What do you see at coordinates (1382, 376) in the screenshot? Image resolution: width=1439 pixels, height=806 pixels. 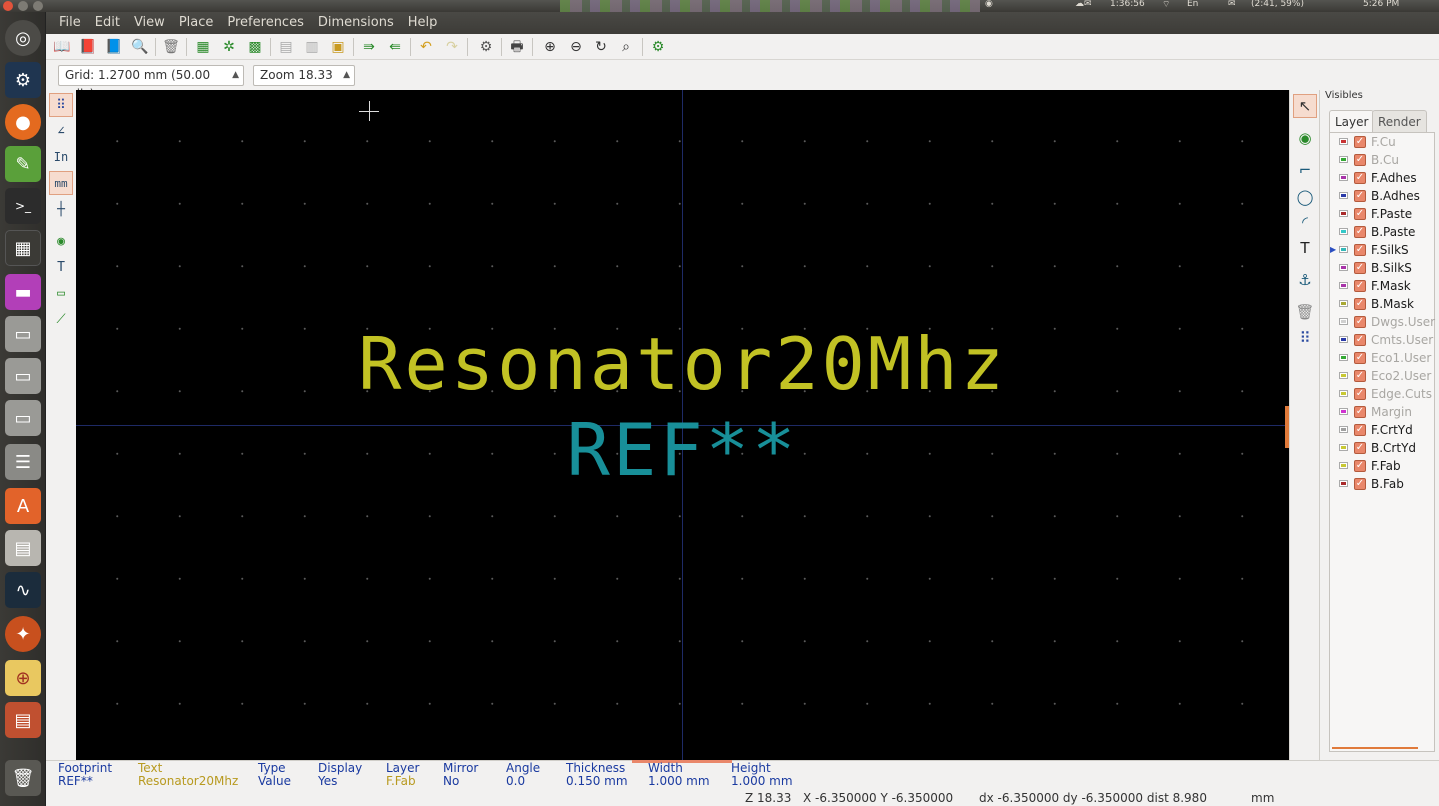 I see `layer-row: ✓ Eco2.User` at bounding box center [1382, 376].